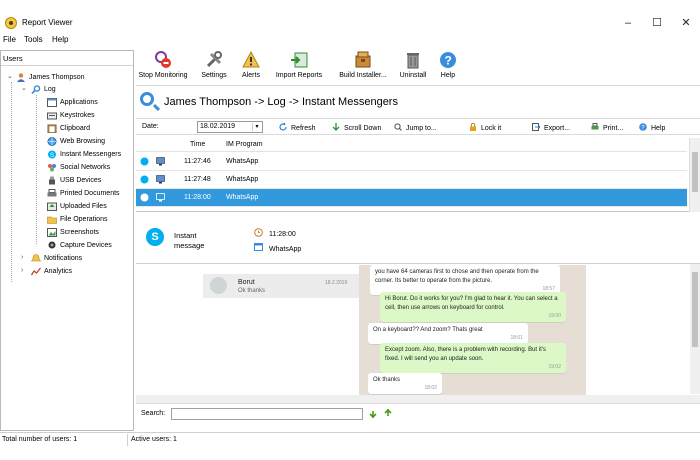 Image resolution: width=700 pixels, height=460 pixels. What do you see at coordinates (595, 126) in the screenshot?
I see `printer-icon` at bounding box center [595, 126].